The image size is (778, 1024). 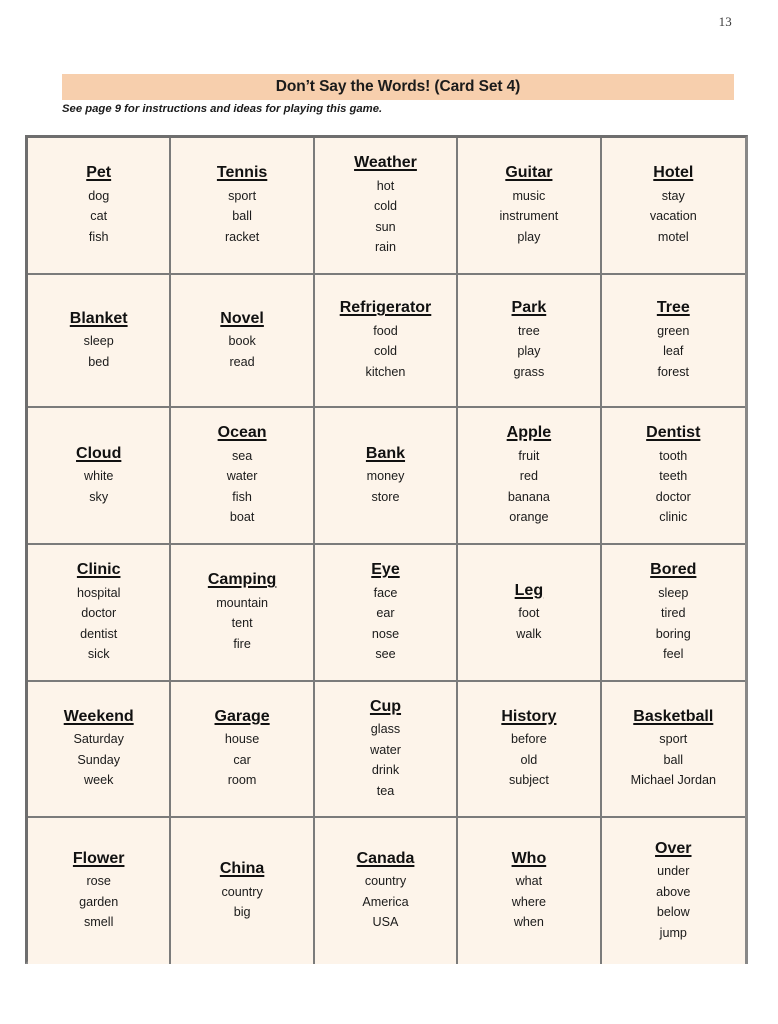 I want to click on word-card: Park tree play grass, so click(x=530, y=341).